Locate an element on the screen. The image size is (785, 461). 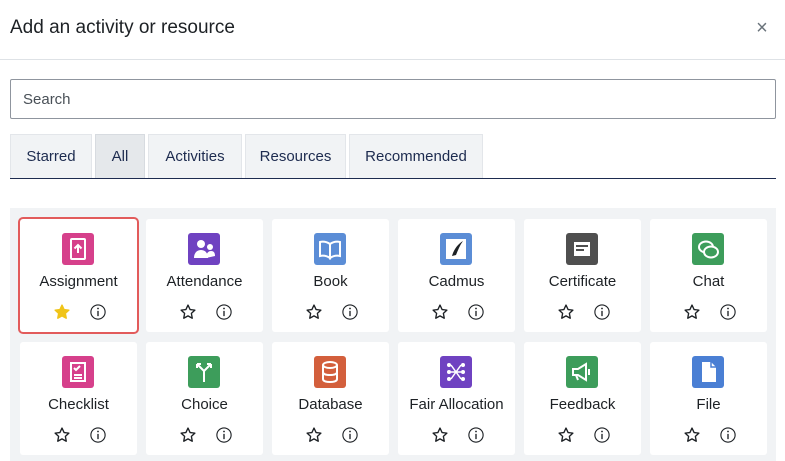
module-card: Feedback is located at coordinates (582, 398).